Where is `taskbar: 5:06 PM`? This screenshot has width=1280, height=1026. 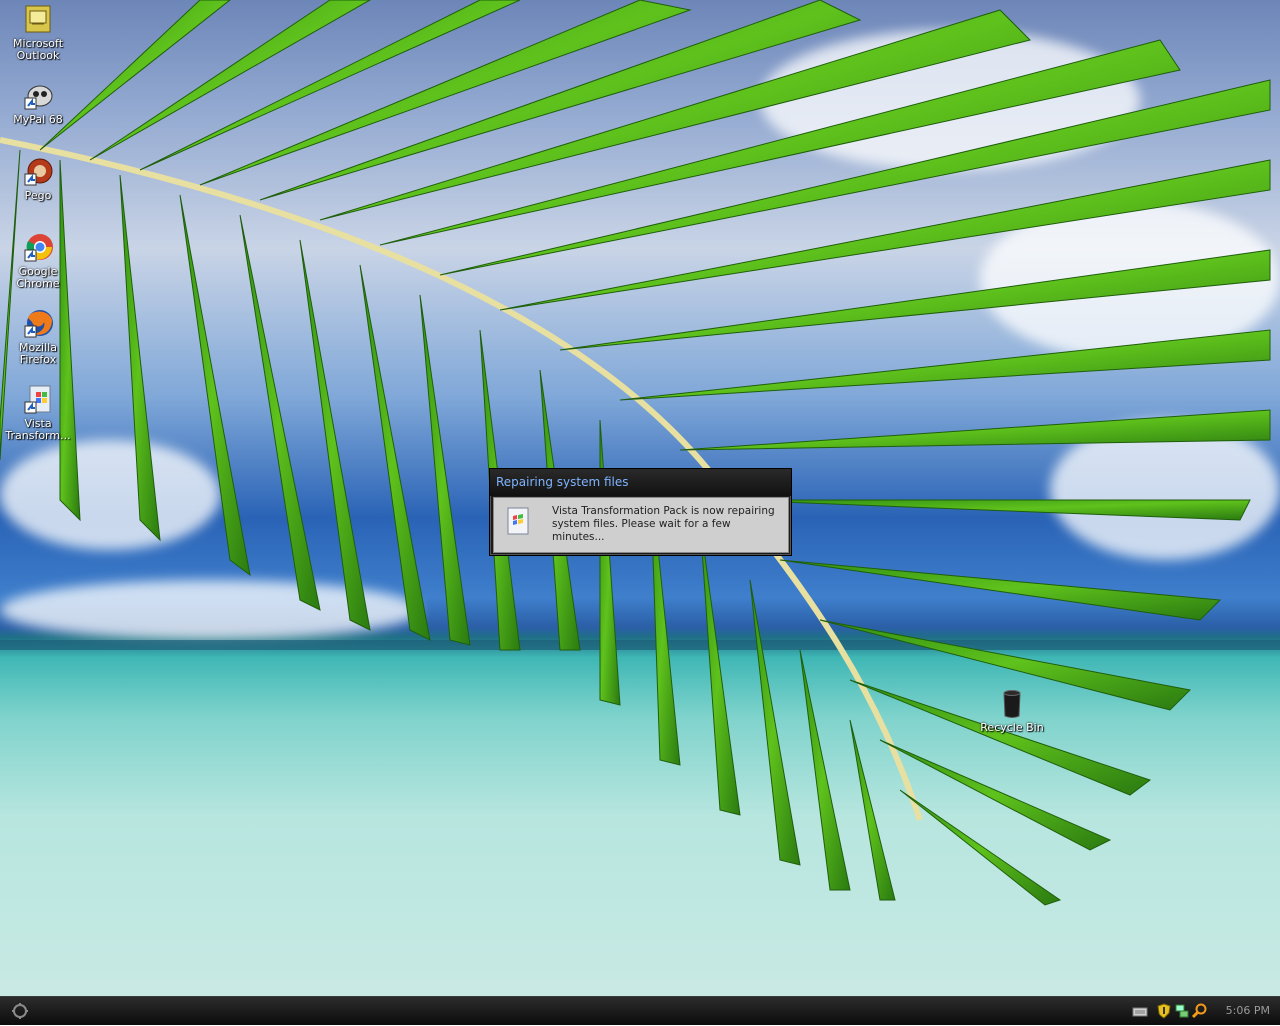 taskbar: 5:06 PM is located at coordinates (640, 1010).